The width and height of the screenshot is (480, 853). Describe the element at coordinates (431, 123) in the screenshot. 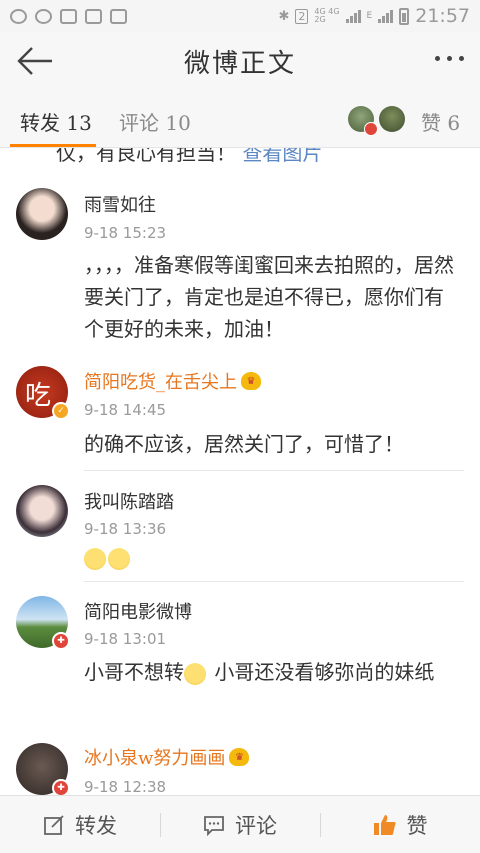

I see `tab-like-label: 赞` at that location.